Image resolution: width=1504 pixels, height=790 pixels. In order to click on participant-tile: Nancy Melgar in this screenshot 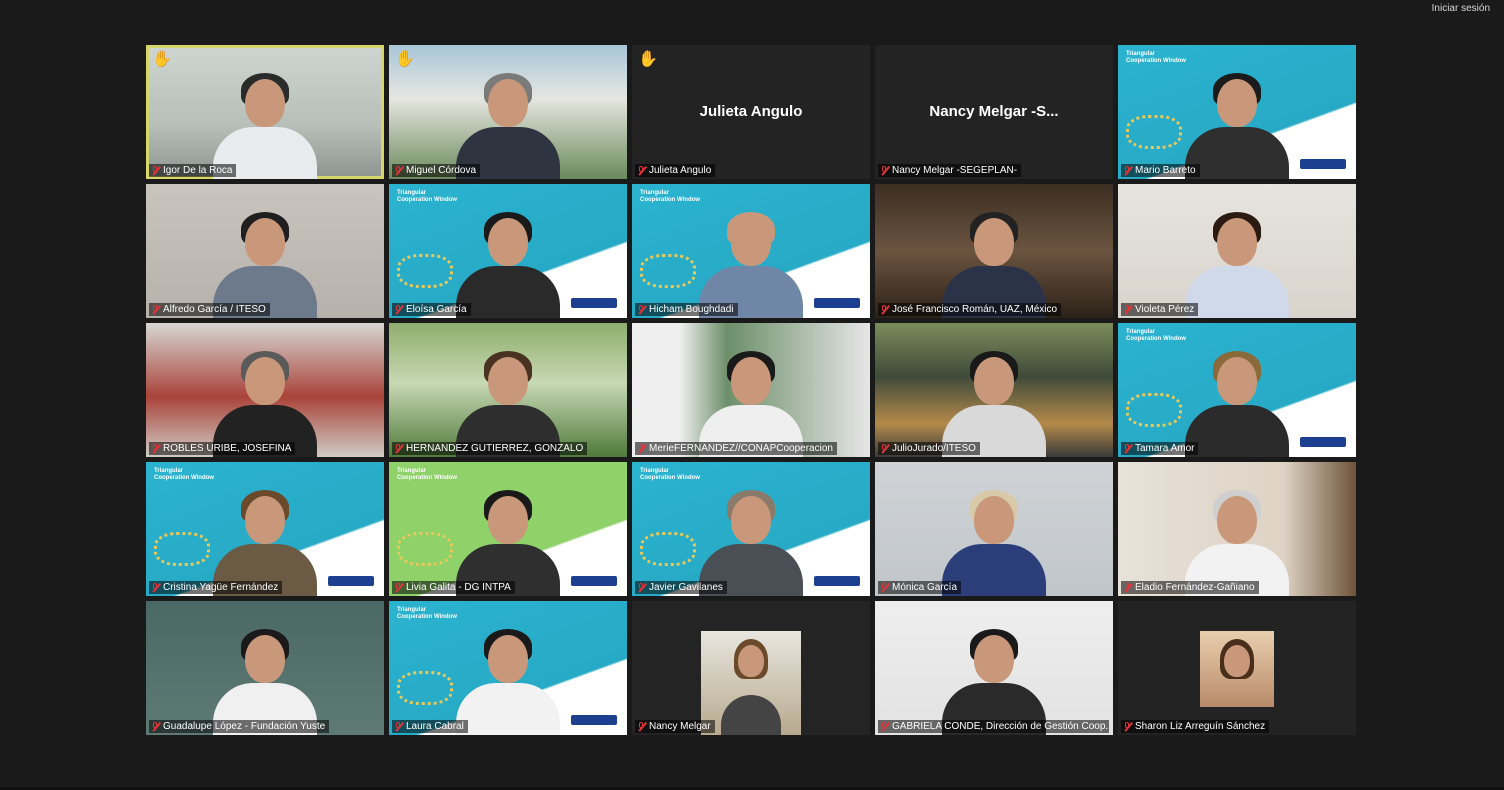, I will do `click(751, 668)`.